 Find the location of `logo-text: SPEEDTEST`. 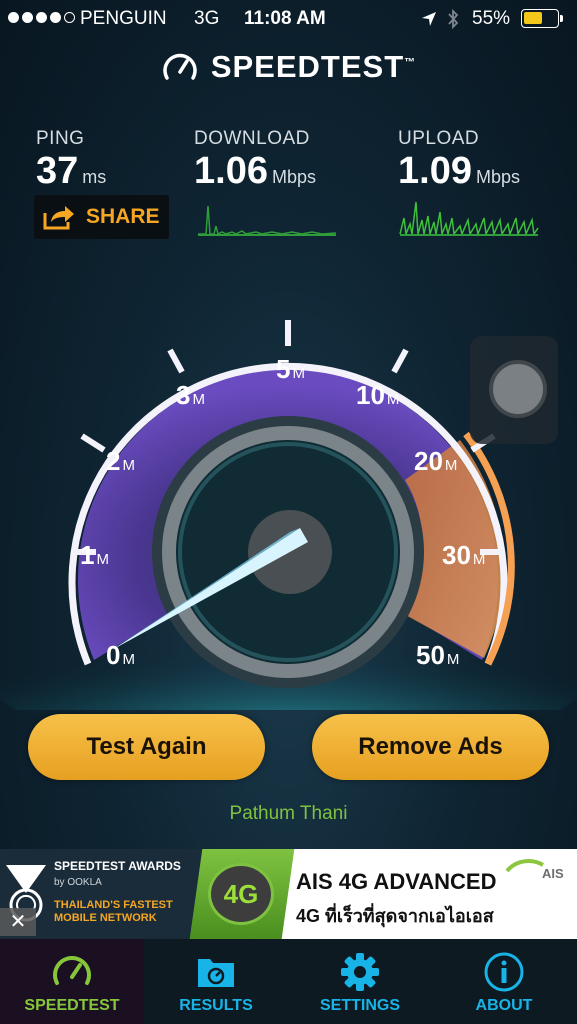

logo-text: SPEEDTEST is located at coordinates (307, 66).